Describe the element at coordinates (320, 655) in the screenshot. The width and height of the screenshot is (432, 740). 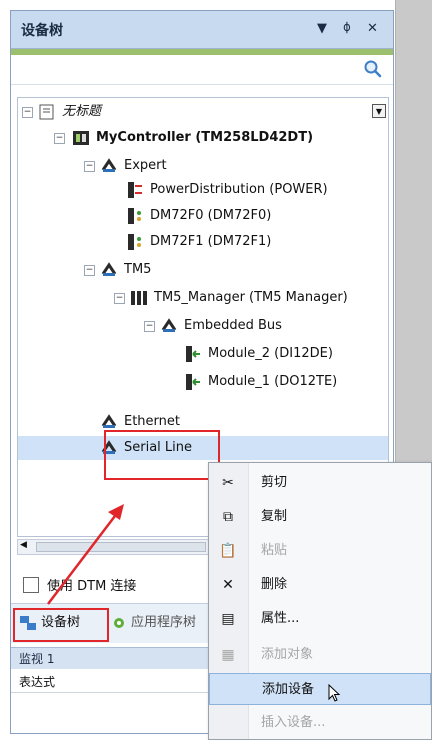
I see `menu-item-add-object: ▦ 添加对象` at that location.